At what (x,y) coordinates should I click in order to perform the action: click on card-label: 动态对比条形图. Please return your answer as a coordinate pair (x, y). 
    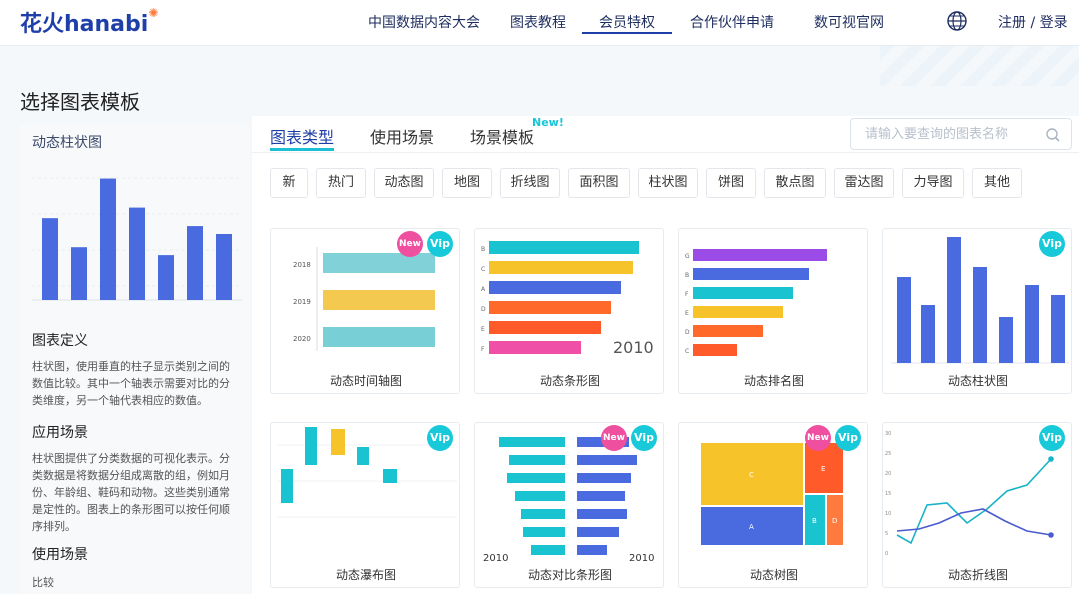
    Looking at the image, I should click on (569, 575).